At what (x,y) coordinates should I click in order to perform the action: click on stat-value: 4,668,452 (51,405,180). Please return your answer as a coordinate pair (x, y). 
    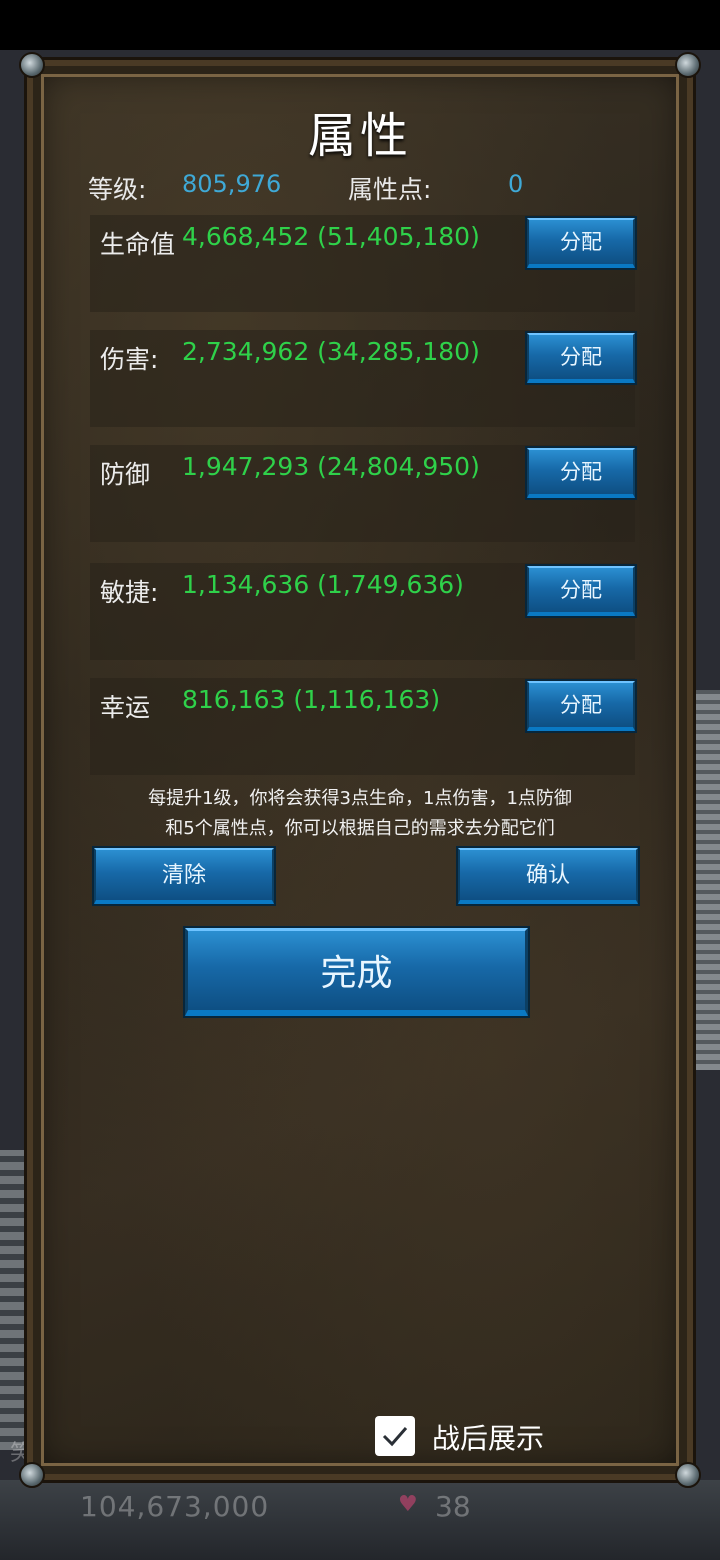
    Looking at the image, I should click on (331, 236).